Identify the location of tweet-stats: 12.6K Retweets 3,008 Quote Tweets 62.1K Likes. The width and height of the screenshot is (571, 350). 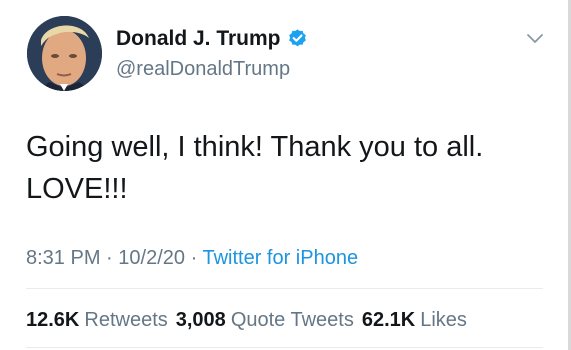
(246, 320).